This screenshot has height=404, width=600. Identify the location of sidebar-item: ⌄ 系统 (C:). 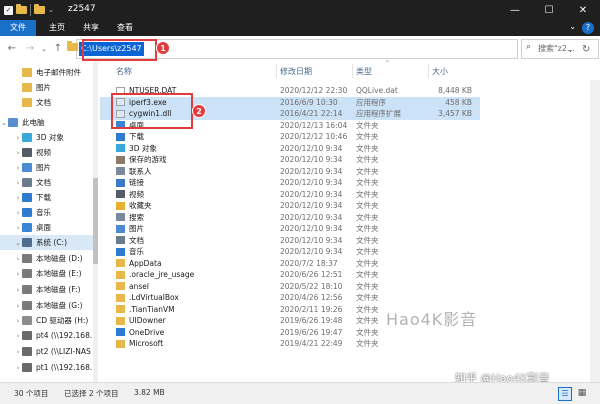
(49, 242).